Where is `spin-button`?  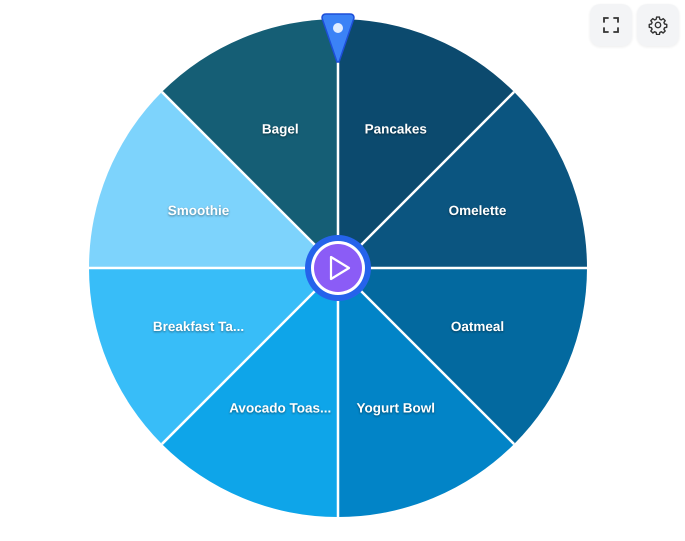 spin-button is located at coordinates (338, 268).